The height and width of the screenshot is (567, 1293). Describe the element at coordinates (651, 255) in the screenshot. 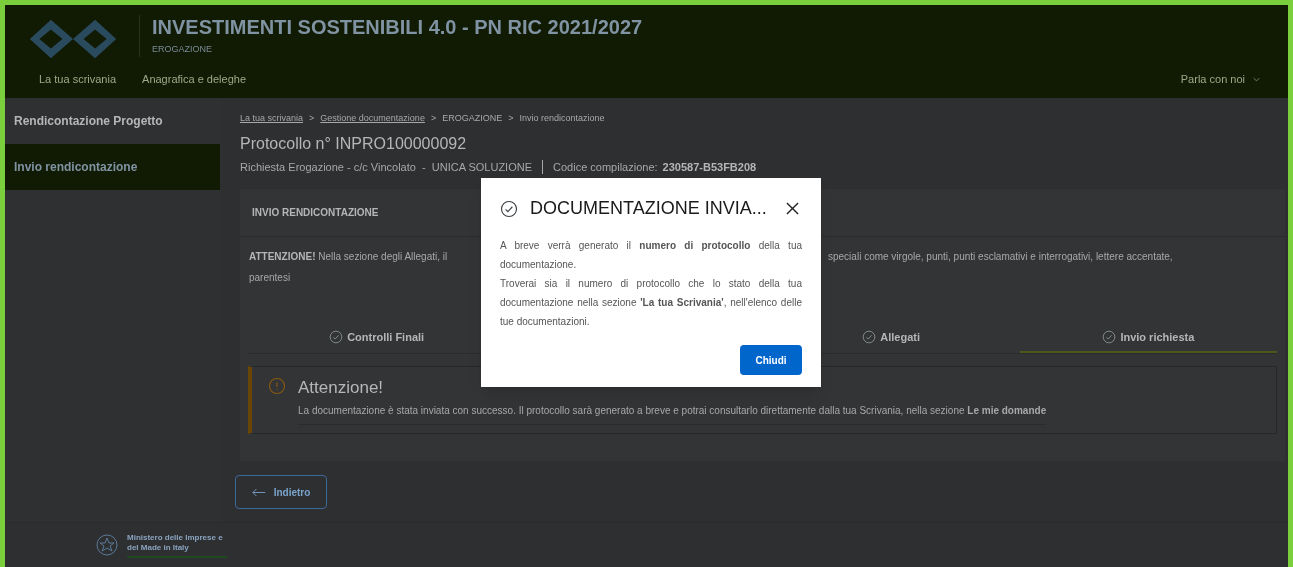

I see `dialog-text: A breve verrà generato il numero di protocollo della tua documentazione.` at that location.